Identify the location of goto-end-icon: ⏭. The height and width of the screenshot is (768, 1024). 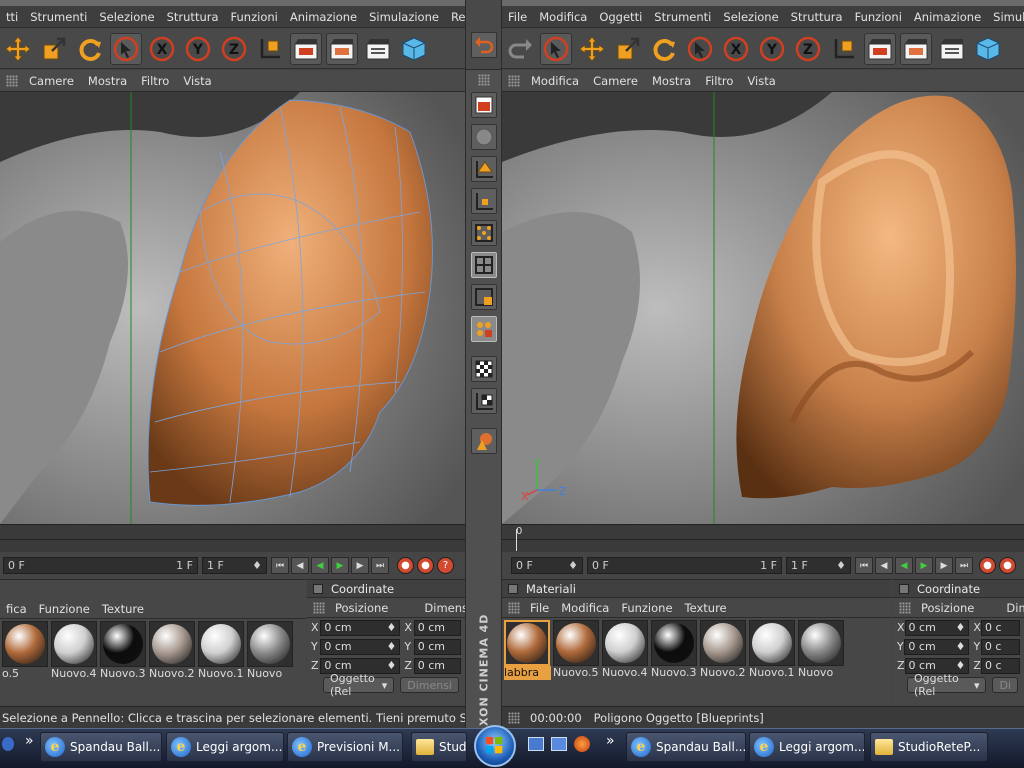
(964, 565).